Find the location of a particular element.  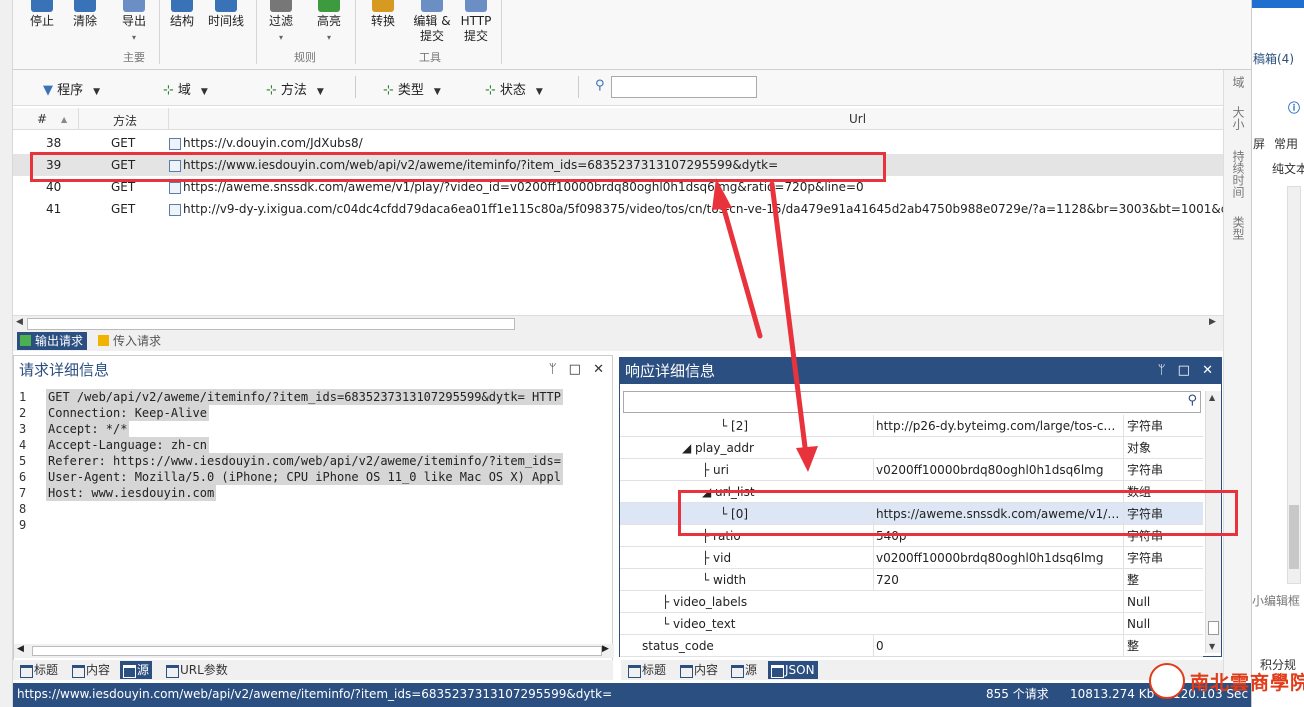

arrowhead-down-icon is located at coordinates (807, 459).